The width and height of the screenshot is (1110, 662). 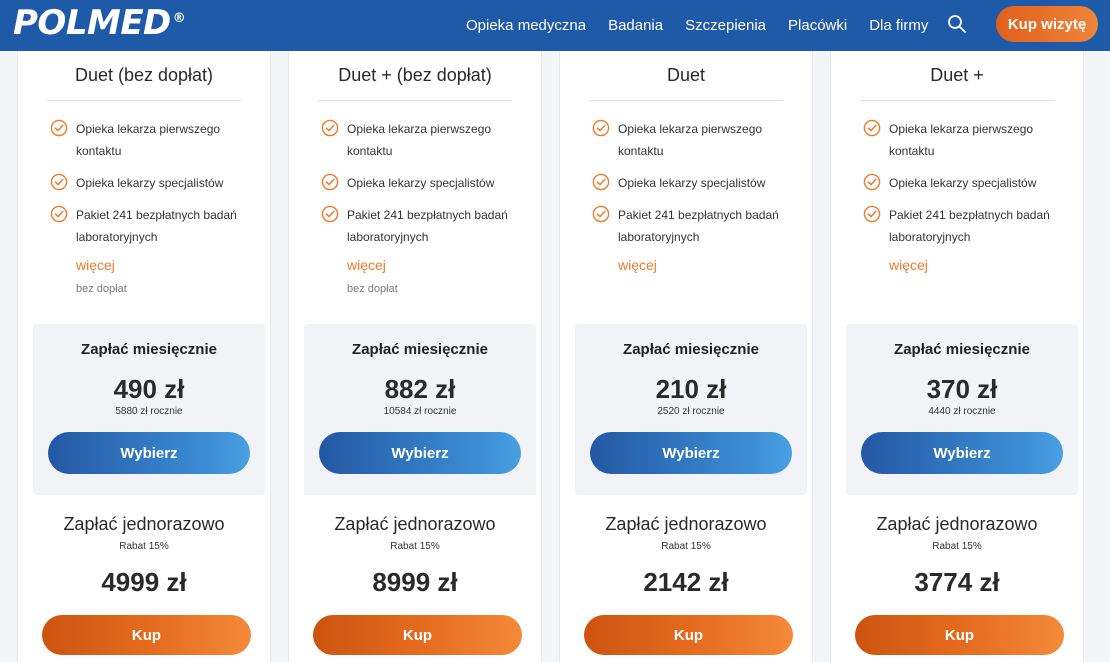 I want to click on logo: POLMED ®, so click(x=99, y=23).